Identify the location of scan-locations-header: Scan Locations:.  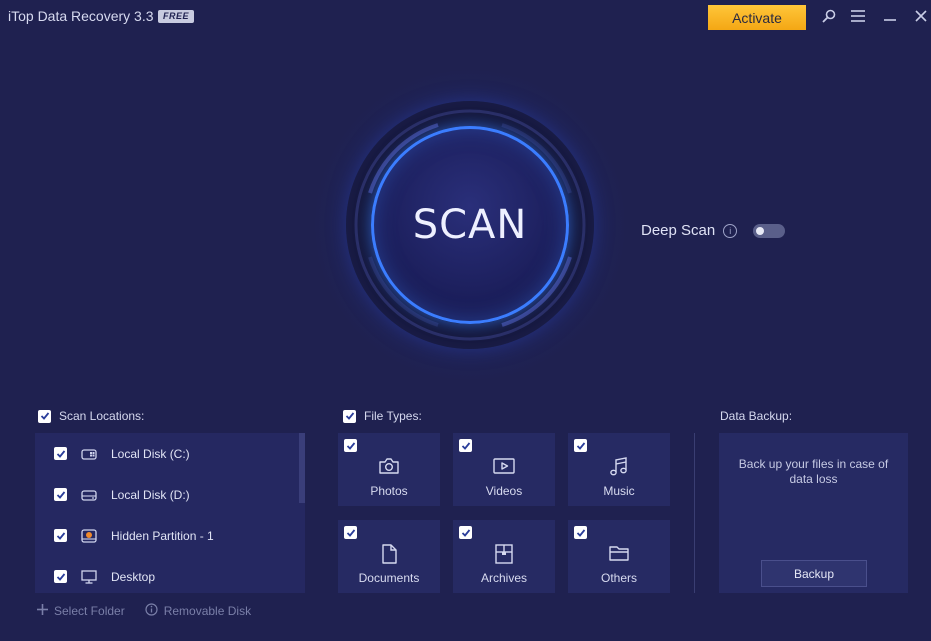
(91, 416).